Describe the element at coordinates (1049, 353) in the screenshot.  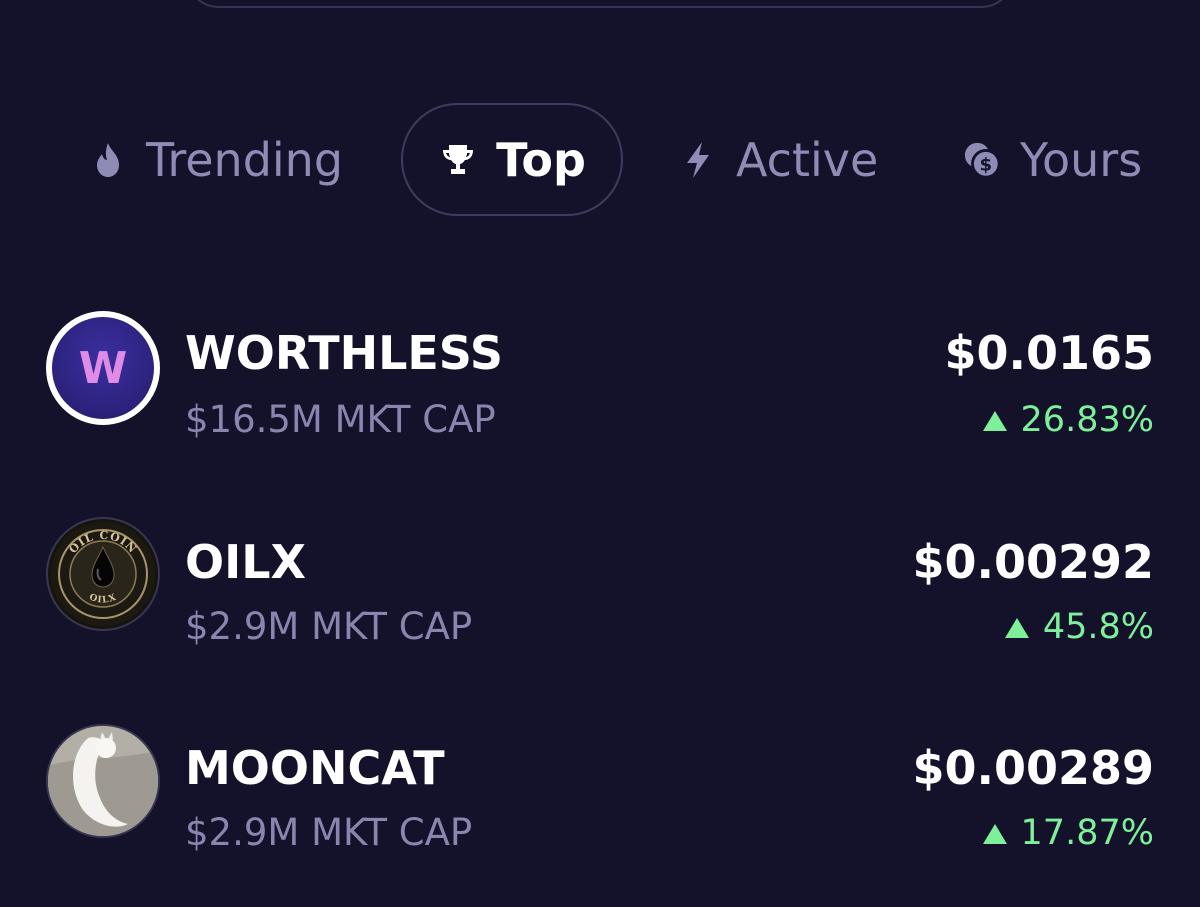
I see `token-price: $0.0165` at that location.